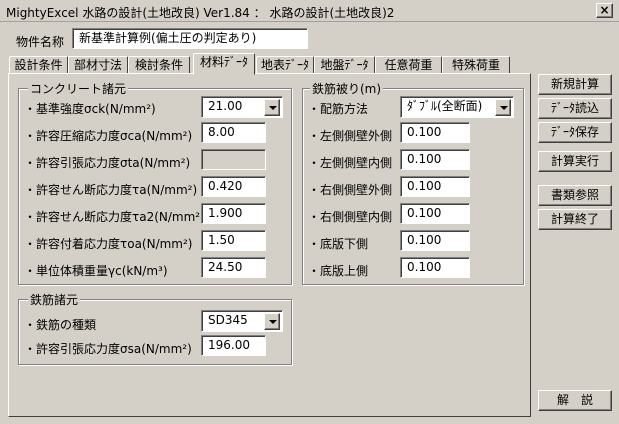 This screenshot has height=424, width=619. What do you see at coordinates (285, 65) in the screenshot?
I see `tab-surface-data: 地表ﾃﾞｰﾀ` at bounding box center [285, 65].